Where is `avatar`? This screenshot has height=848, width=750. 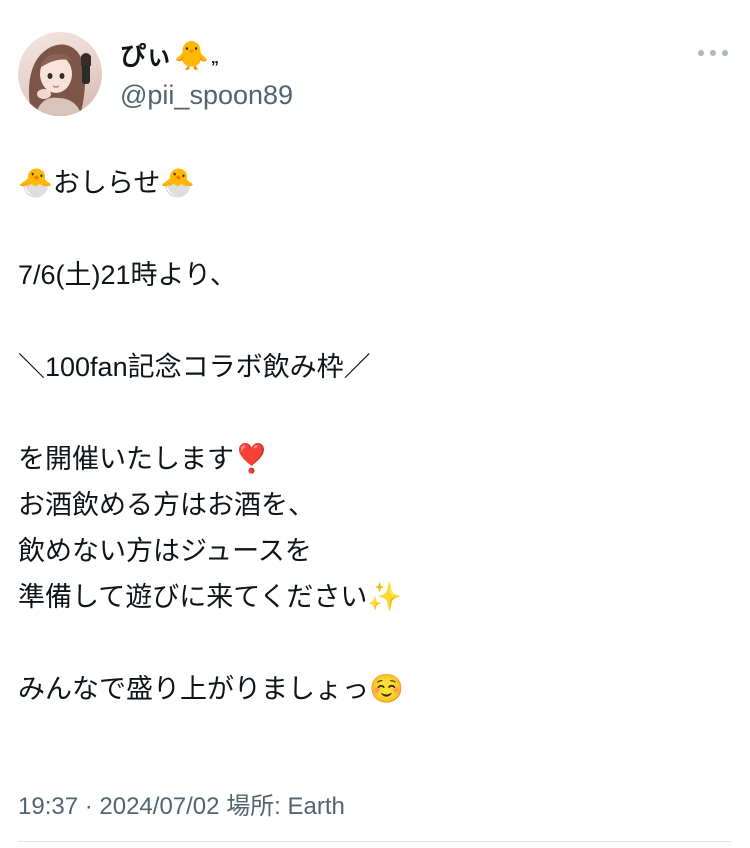
avatar is located at coordinates (60, 74).